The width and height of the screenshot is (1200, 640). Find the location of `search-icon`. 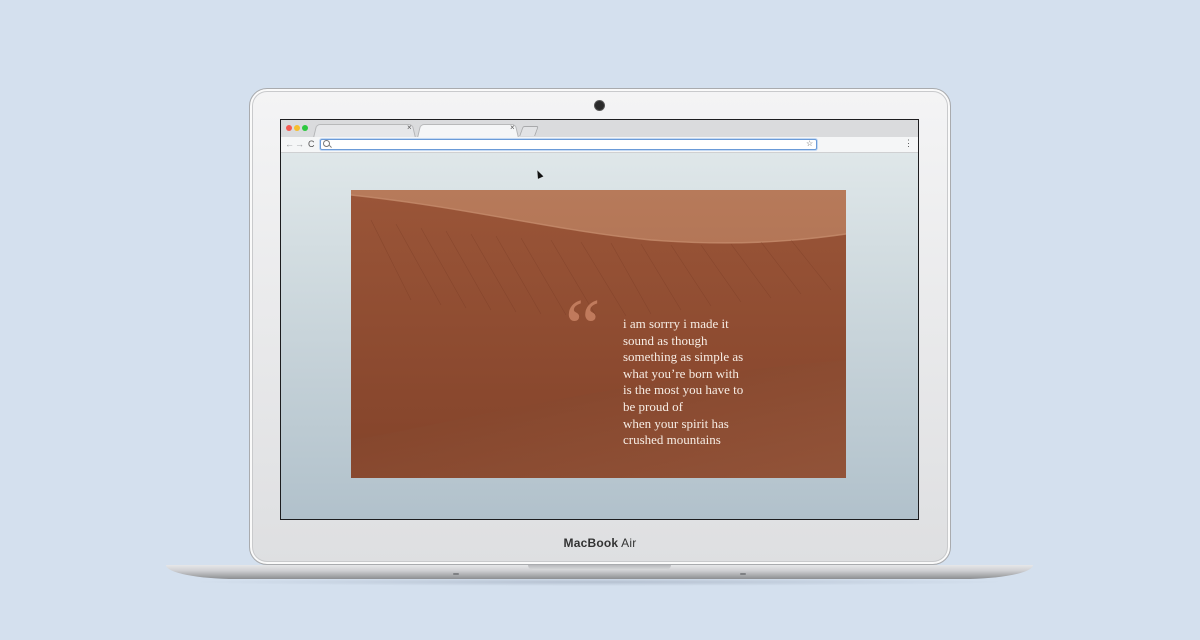

search-icon is located at coordinates (326, 143).